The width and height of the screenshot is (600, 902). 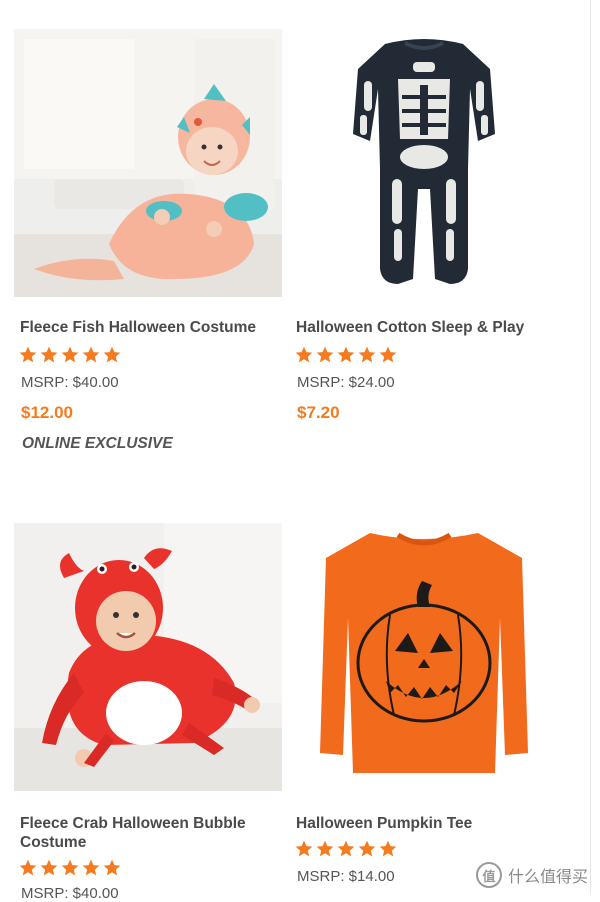 I want to click on watermark-logo-icon: 值, so click(x=488, y=875).